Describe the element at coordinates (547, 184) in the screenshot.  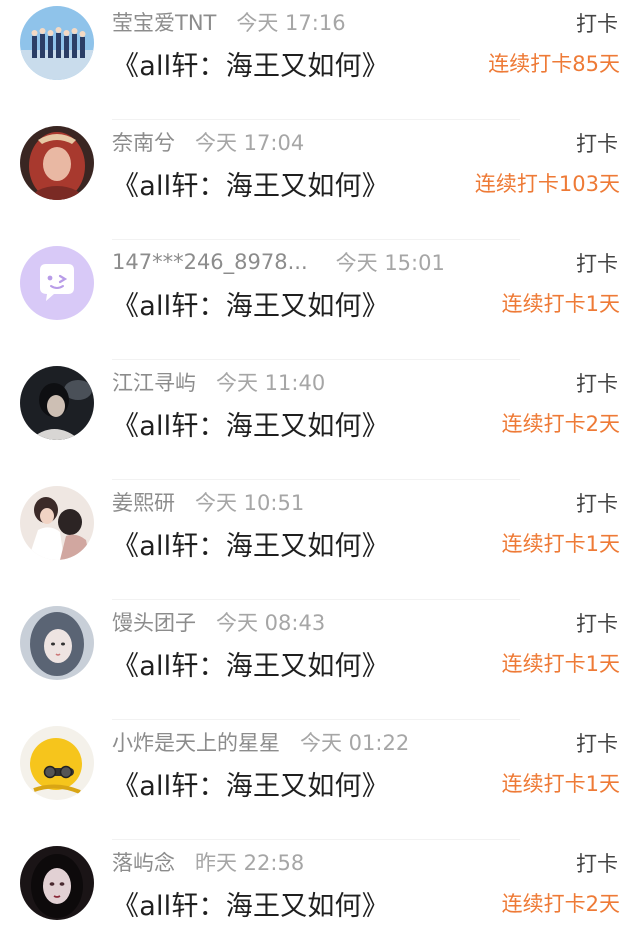
I see `streak-count: 连续打卡103天` at that location.